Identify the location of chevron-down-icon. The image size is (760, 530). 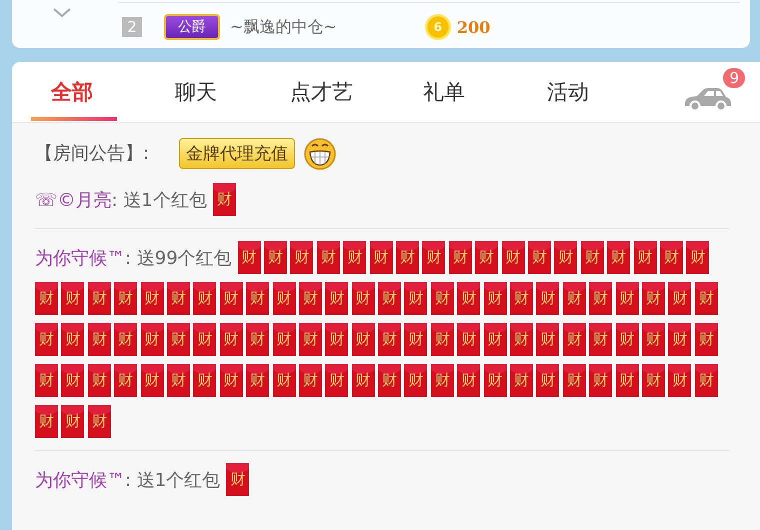
(62, 13).